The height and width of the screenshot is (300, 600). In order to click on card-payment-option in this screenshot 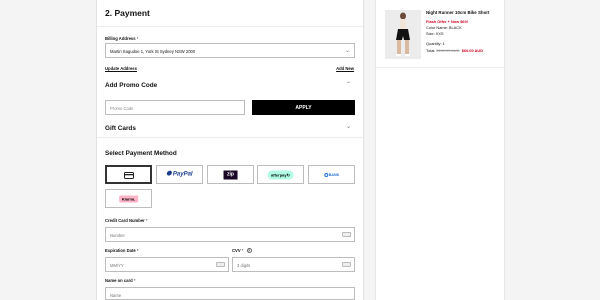, I will do `click(128, 174)`.